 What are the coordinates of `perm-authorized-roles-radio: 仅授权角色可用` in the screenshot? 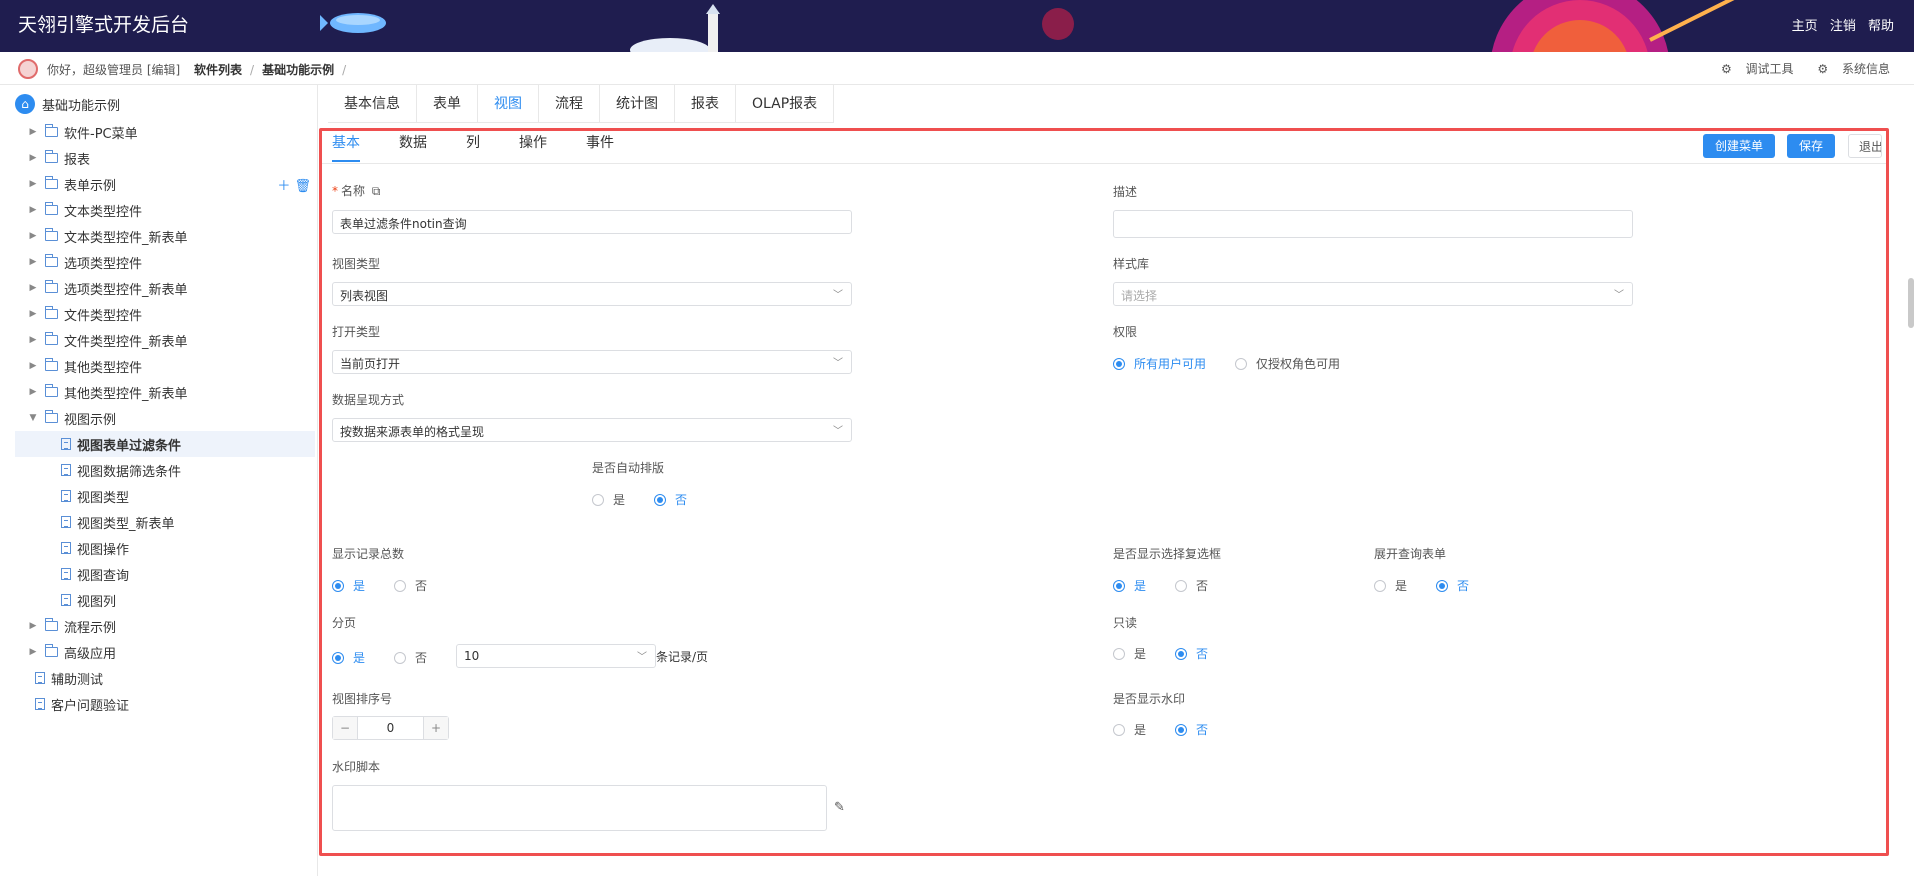 It's located at (1287, 363).